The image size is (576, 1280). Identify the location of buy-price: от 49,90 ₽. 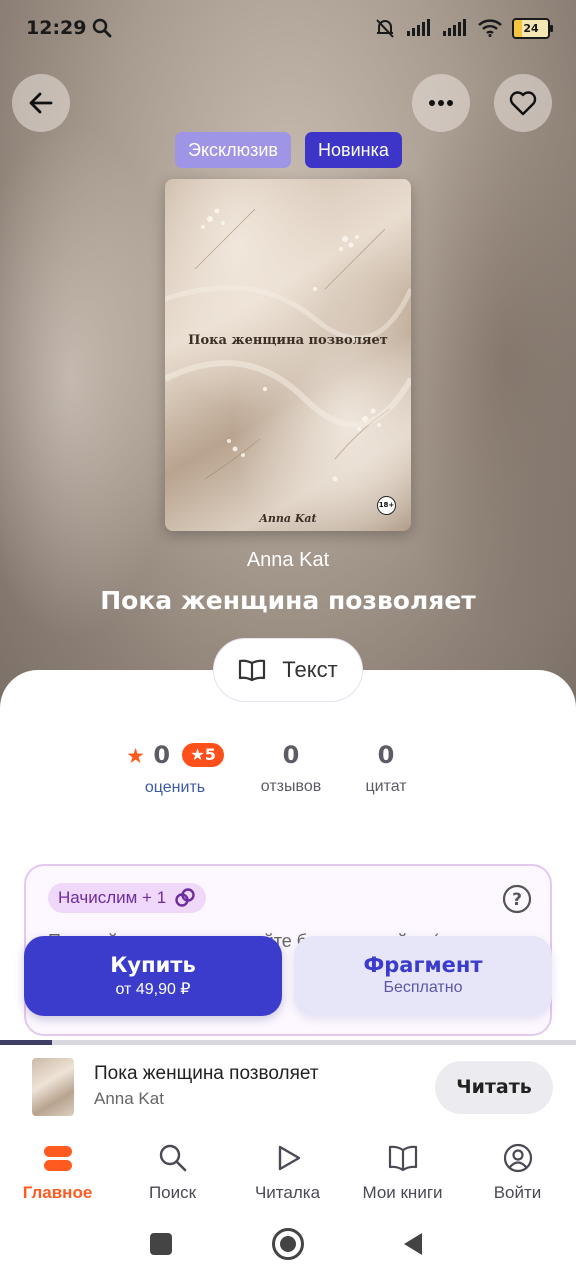
(153, 989).